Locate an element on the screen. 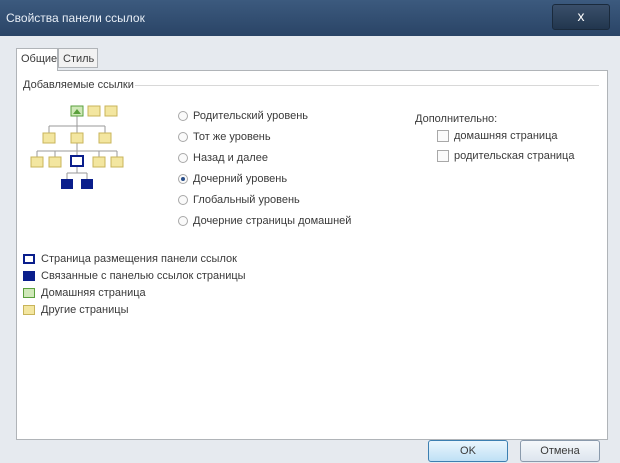 The width and height of the screenshot is (620, 463). legend-label: Связанные с панелью ссылок страницы is located at coordinates (143, 276).